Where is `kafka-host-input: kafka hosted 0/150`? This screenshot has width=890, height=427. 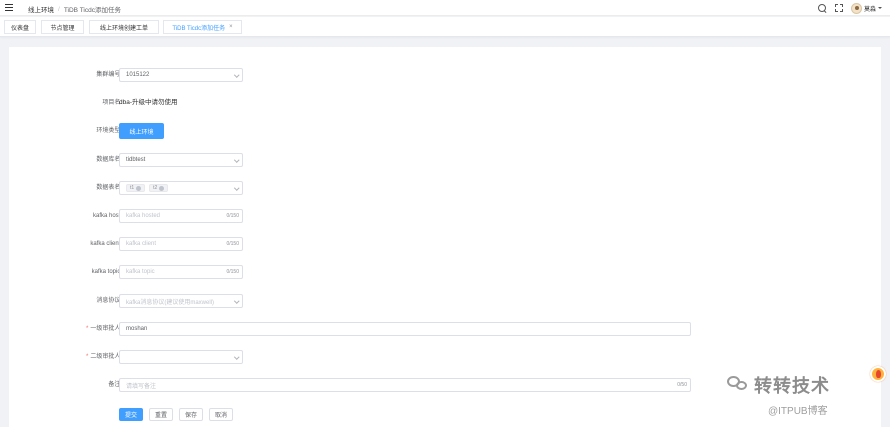 kafka-host-input: kafka hosted 0/150 is located at coordinates (181, 216).